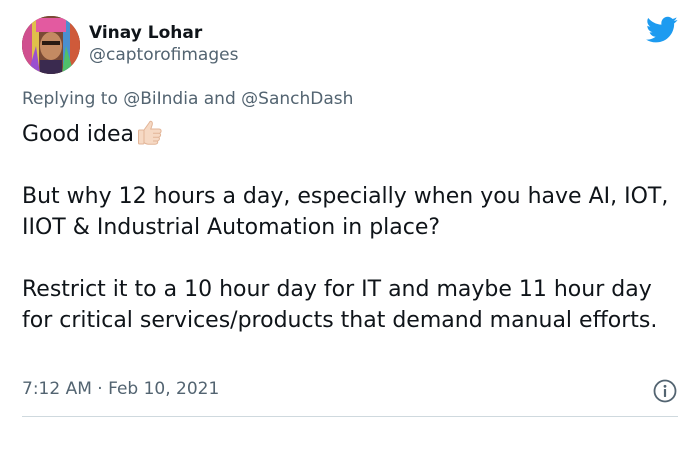  Describe the element at coordinates (150, 132) in the screenshot. I see `thumbs-up-icon` at that location.